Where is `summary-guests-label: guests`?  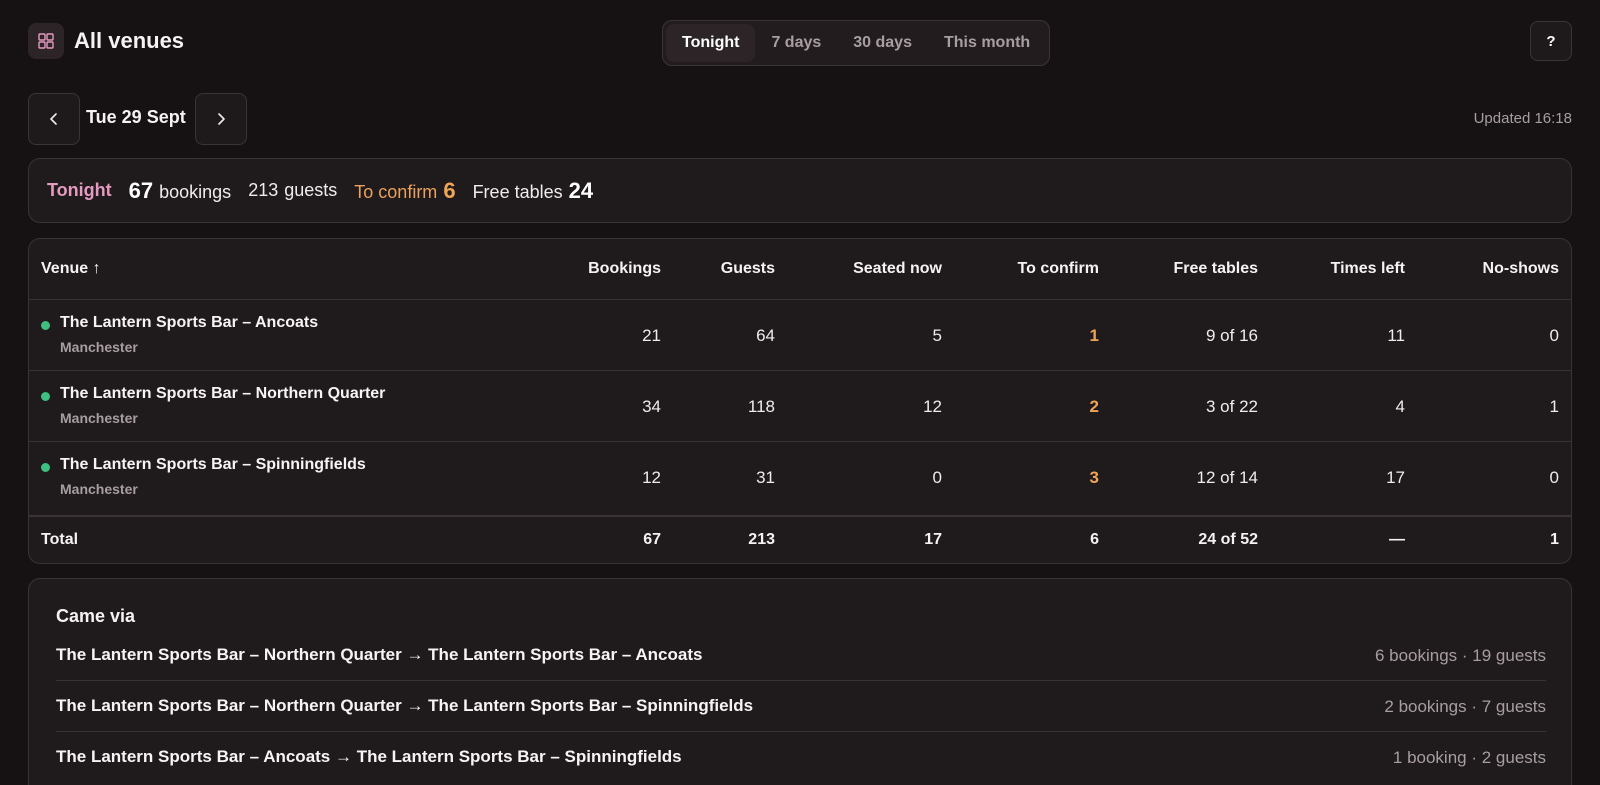 summary-guests-label: guests is located at coordinates (311, 190).